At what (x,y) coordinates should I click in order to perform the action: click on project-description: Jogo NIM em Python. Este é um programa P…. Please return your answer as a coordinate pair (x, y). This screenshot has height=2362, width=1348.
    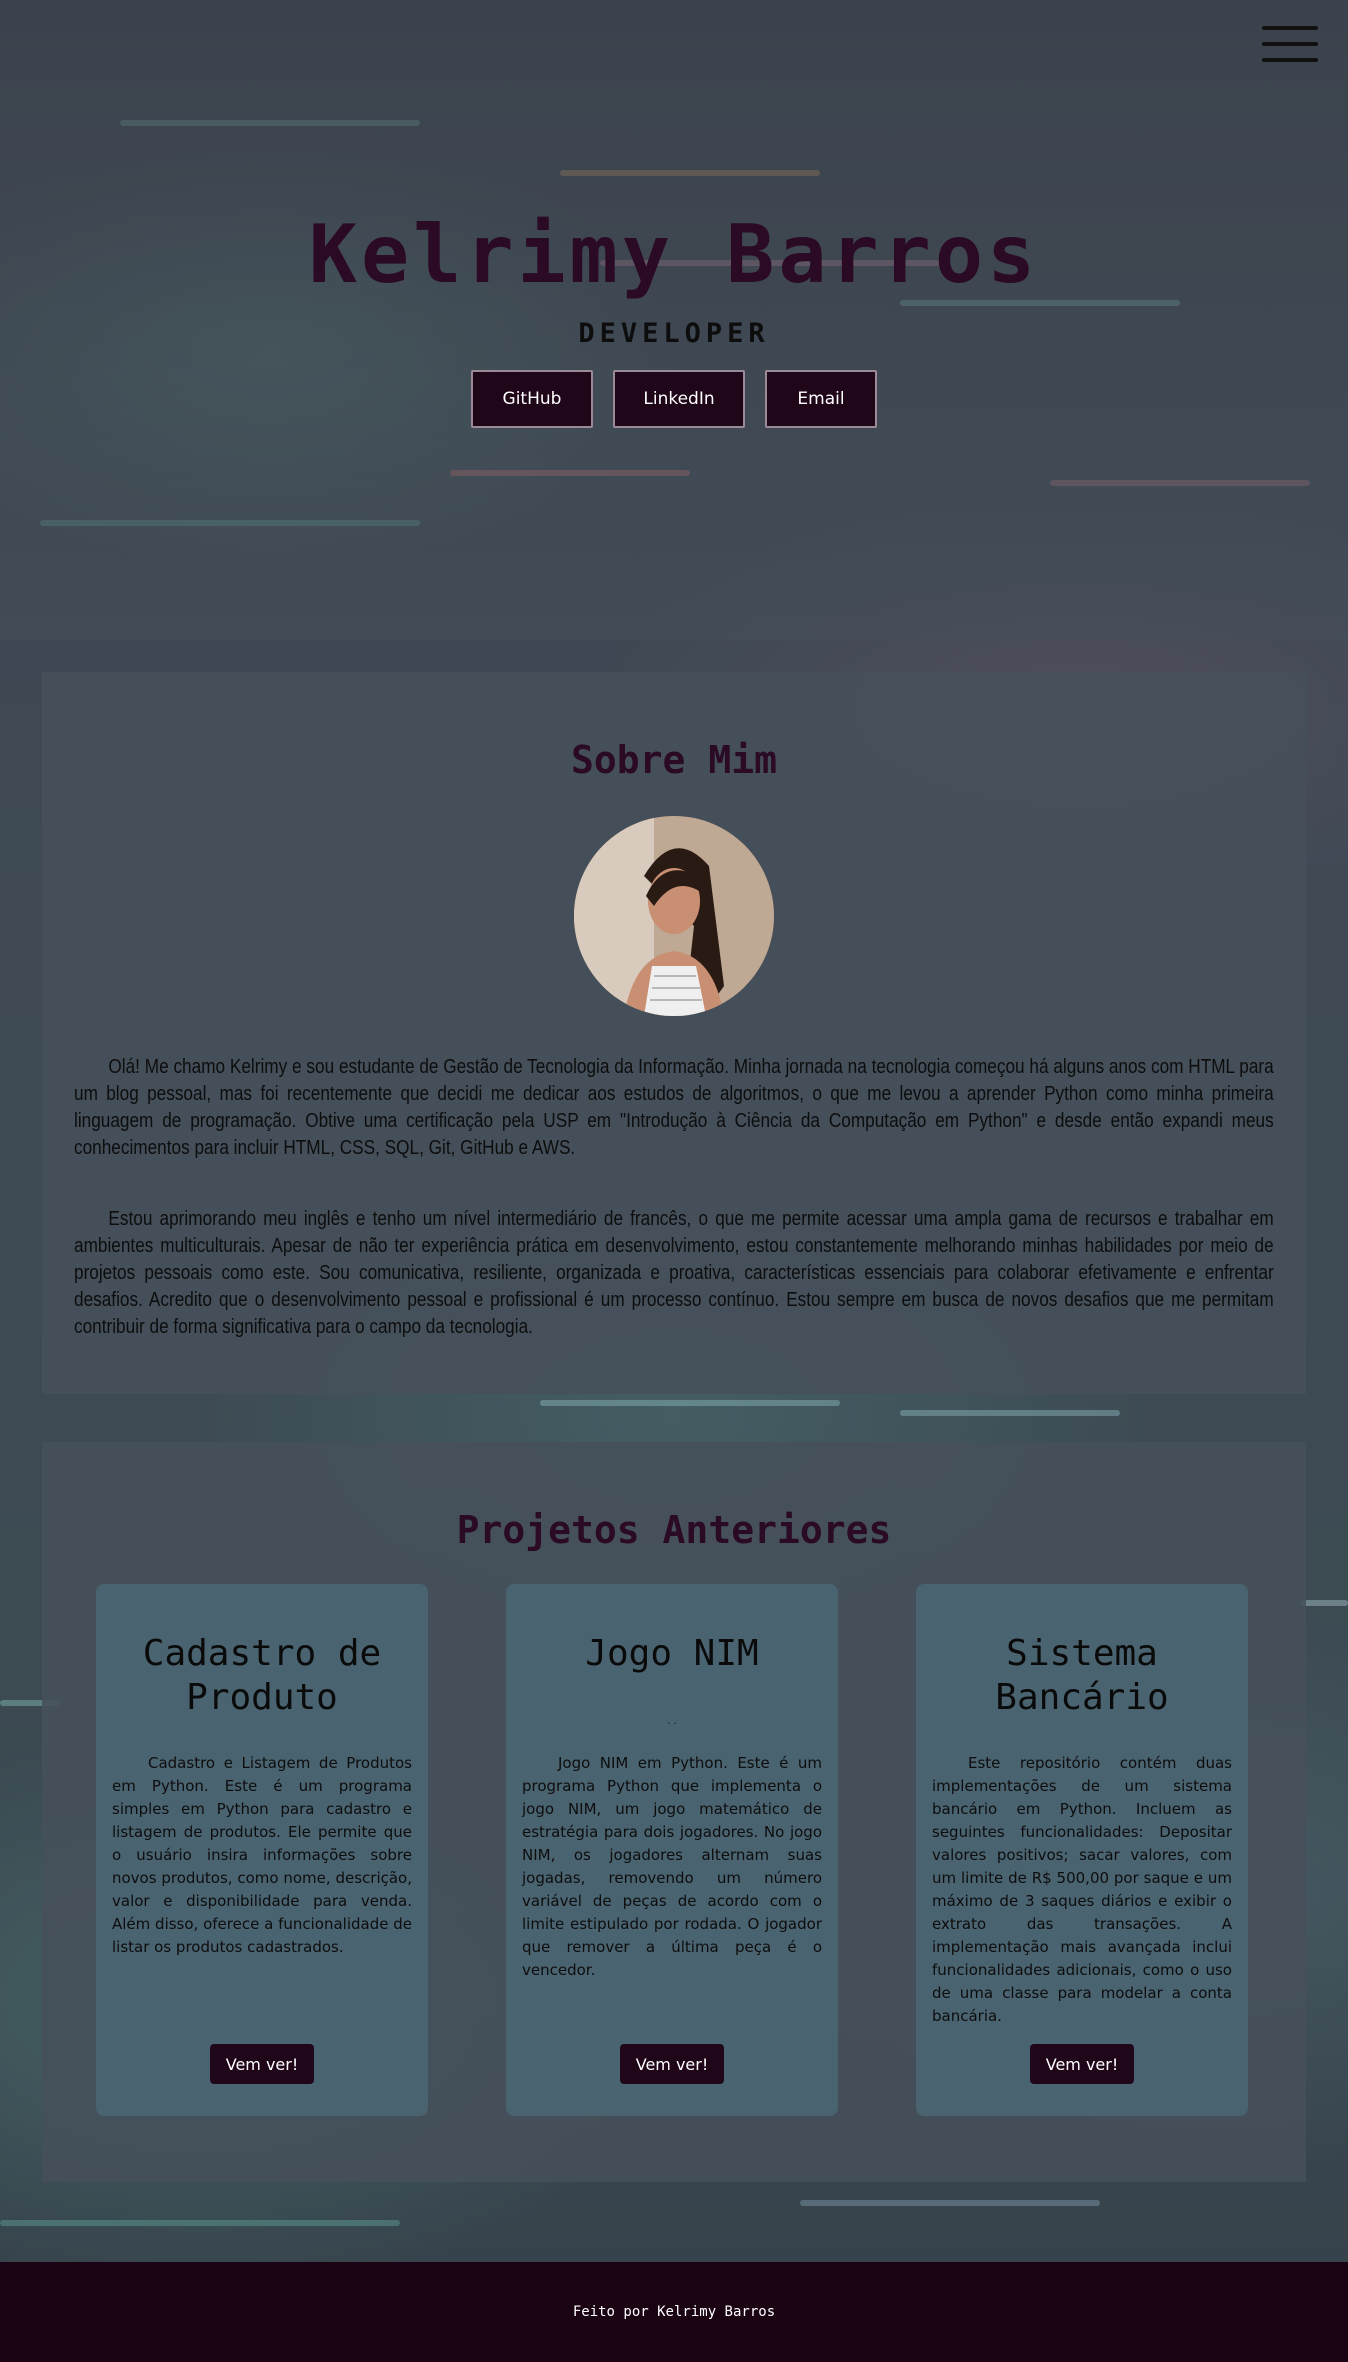
    Looking at the image, I should click on (672, 1866).